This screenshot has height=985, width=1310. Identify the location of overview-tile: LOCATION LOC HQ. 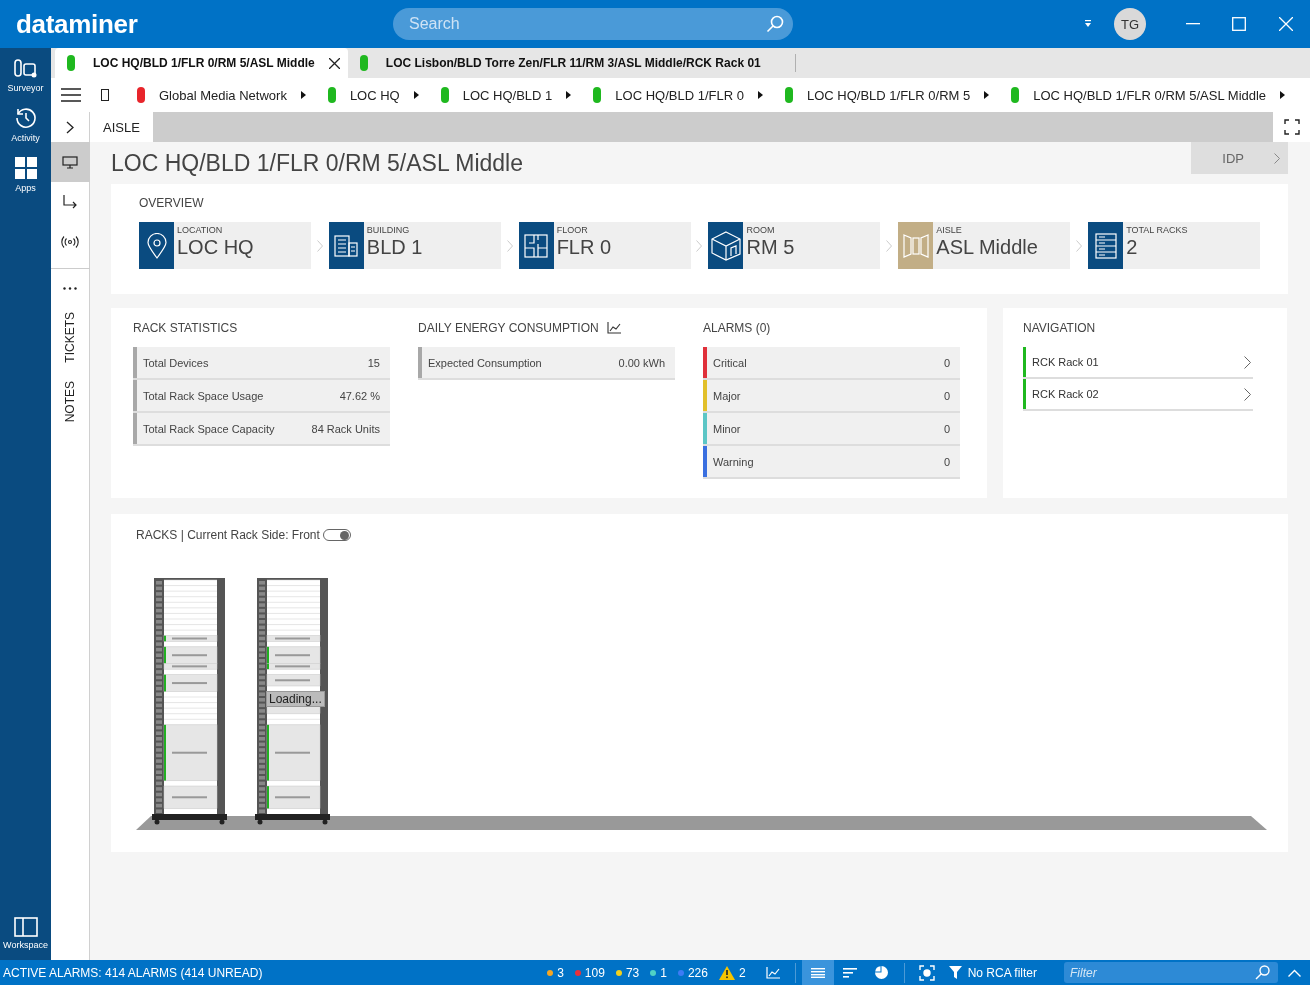
(225, 245).